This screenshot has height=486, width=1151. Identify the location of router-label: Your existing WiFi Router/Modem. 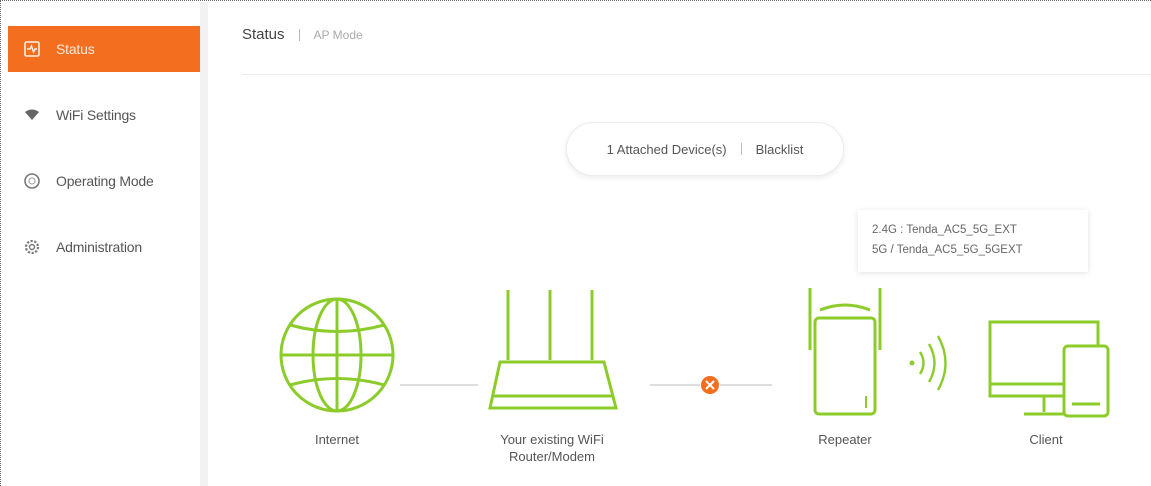
(552, 448).